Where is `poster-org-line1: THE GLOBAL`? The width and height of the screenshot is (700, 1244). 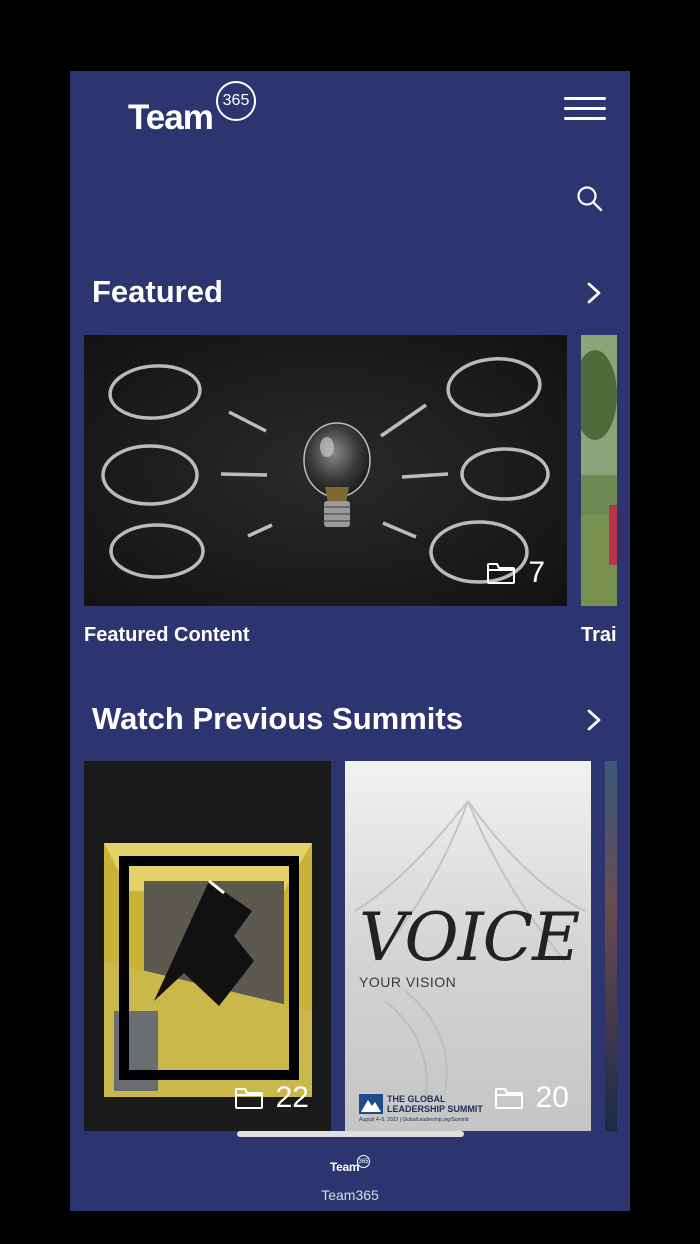 poster-org-line1: THE GLOBAL is located at coordinates (416, 1099).